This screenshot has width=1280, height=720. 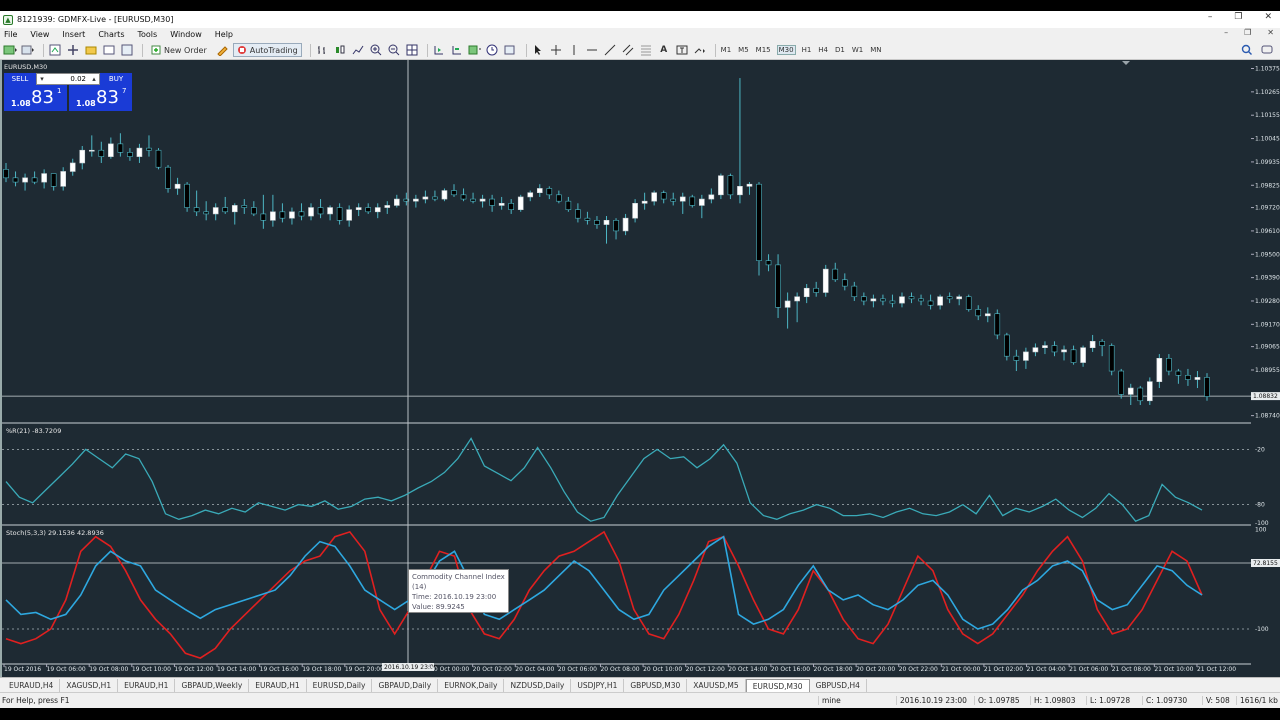 What do you see at coordinates (68, 92) in the screenshot?
I see `one-click-trading-panel: SELL ▾ 0.02 ▴ BUY 1.08 83 1 1.08 83 7` at bounding box center [68, 92].